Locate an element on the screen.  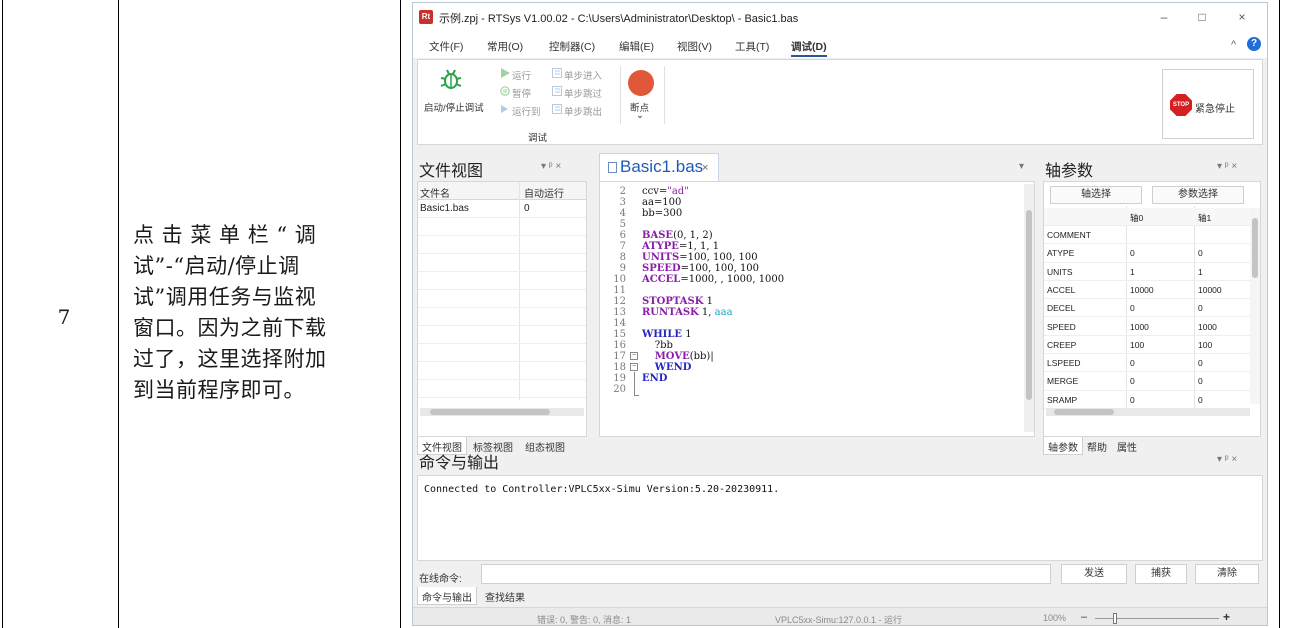
menu-controller: 控制器(C) is located at coordinates (572, 46).